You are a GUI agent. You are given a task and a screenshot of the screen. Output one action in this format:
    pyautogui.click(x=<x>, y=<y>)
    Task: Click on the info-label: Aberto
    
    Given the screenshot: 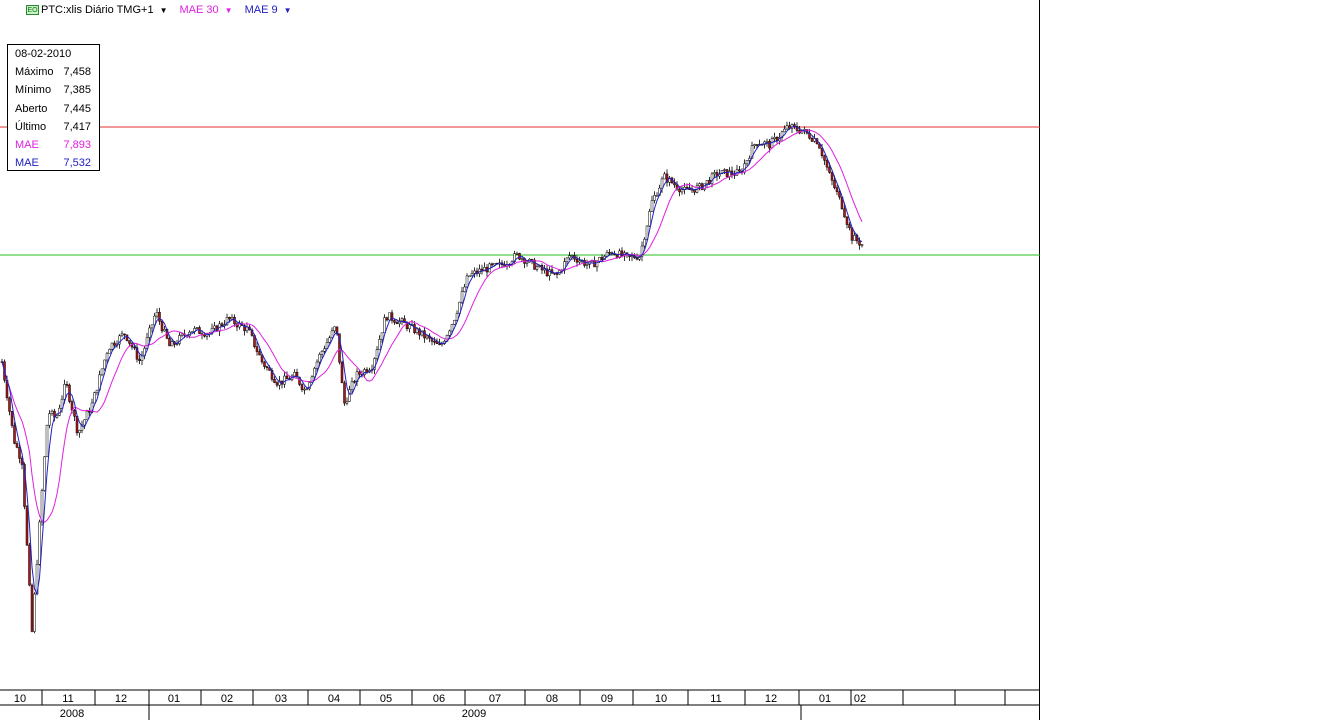 What is the action you would take?
    pyautogui.click(x=31, y=109)
    